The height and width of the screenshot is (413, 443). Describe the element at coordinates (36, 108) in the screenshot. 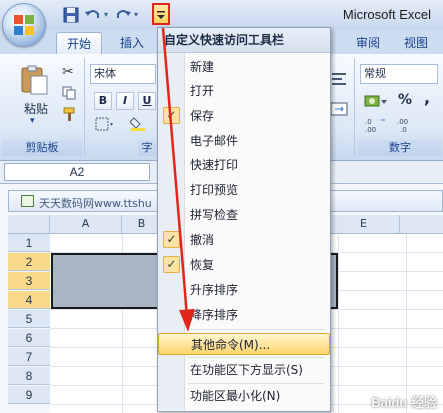

I see `paste-label: 粘贴` at that location.